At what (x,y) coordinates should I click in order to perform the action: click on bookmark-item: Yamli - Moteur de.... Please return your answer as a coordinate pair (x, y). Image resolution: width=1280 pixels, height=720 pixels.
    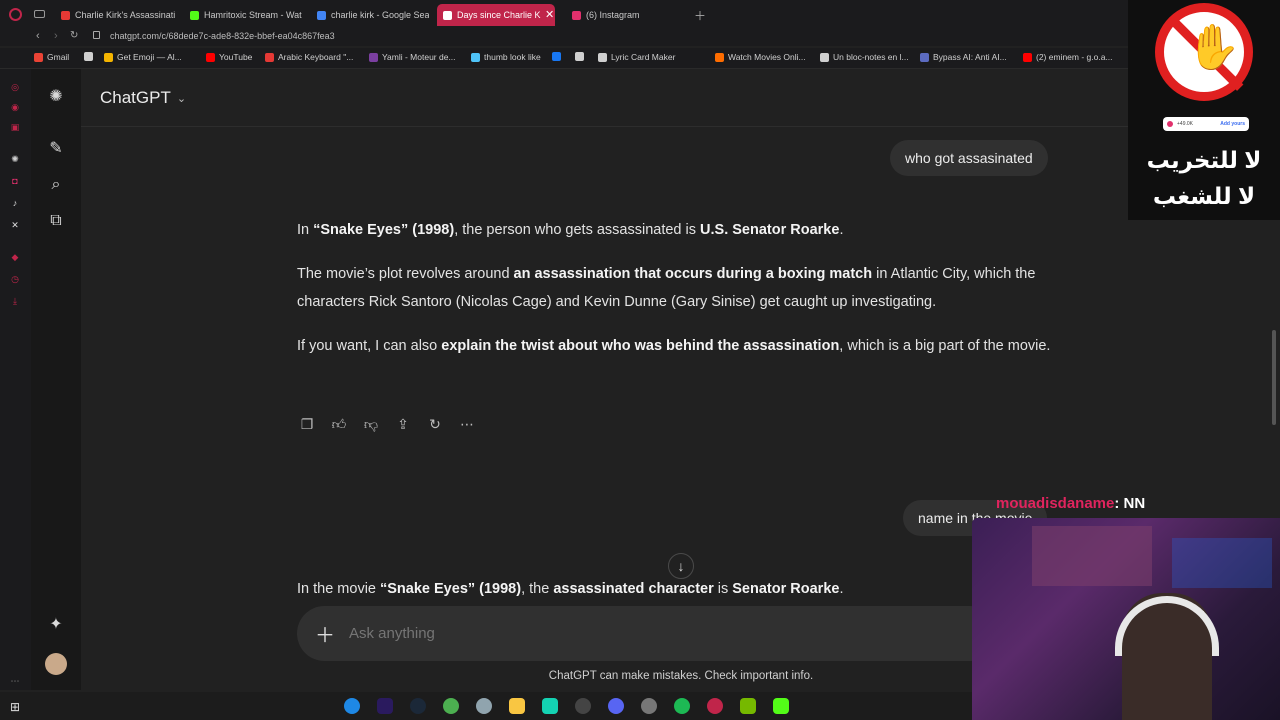
    Looking at the image, I should click on (412, 57).